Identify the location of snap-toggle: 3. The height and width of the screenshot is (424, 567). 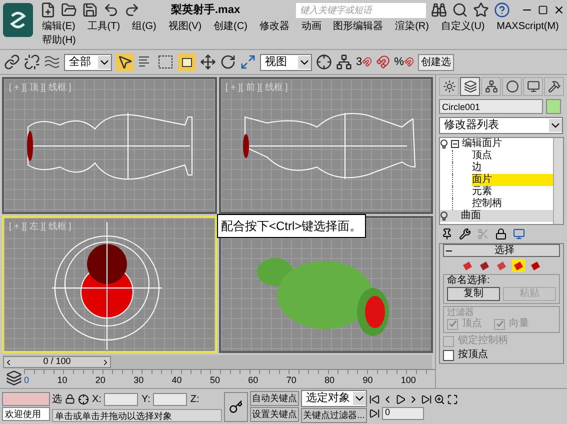
(364, 62).